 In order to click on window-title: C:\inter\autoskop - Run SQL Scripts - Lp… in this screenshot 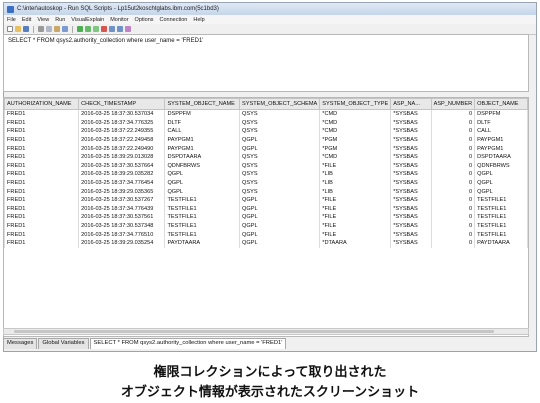, I will do `click(118, 9)`.